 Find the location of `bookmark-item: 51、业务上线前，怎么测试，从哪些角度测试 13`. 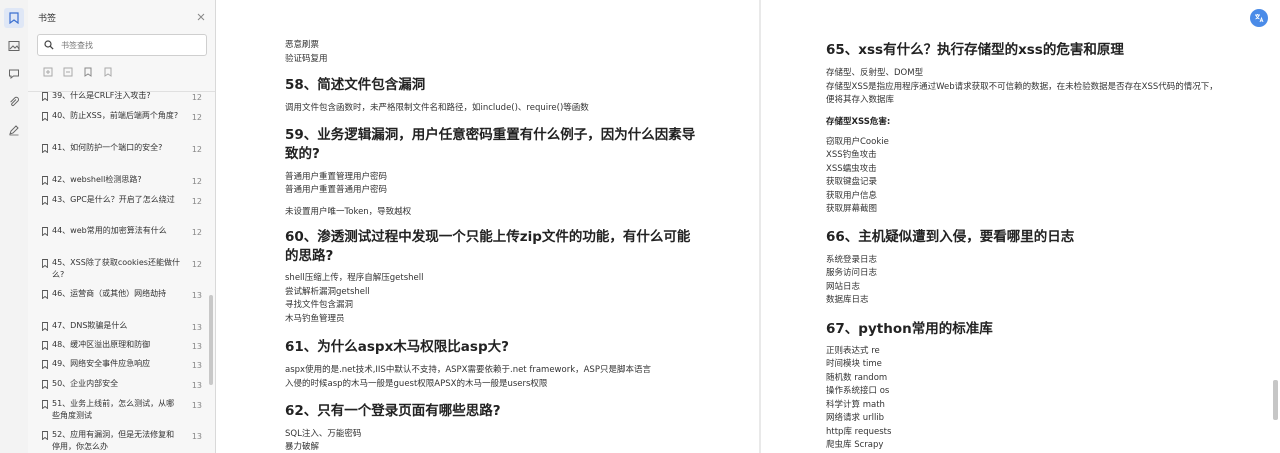

bookmark-item: 51、业务上线前，怎么测试，从哪些角度测试 13 is located at coordinates (125, 410).